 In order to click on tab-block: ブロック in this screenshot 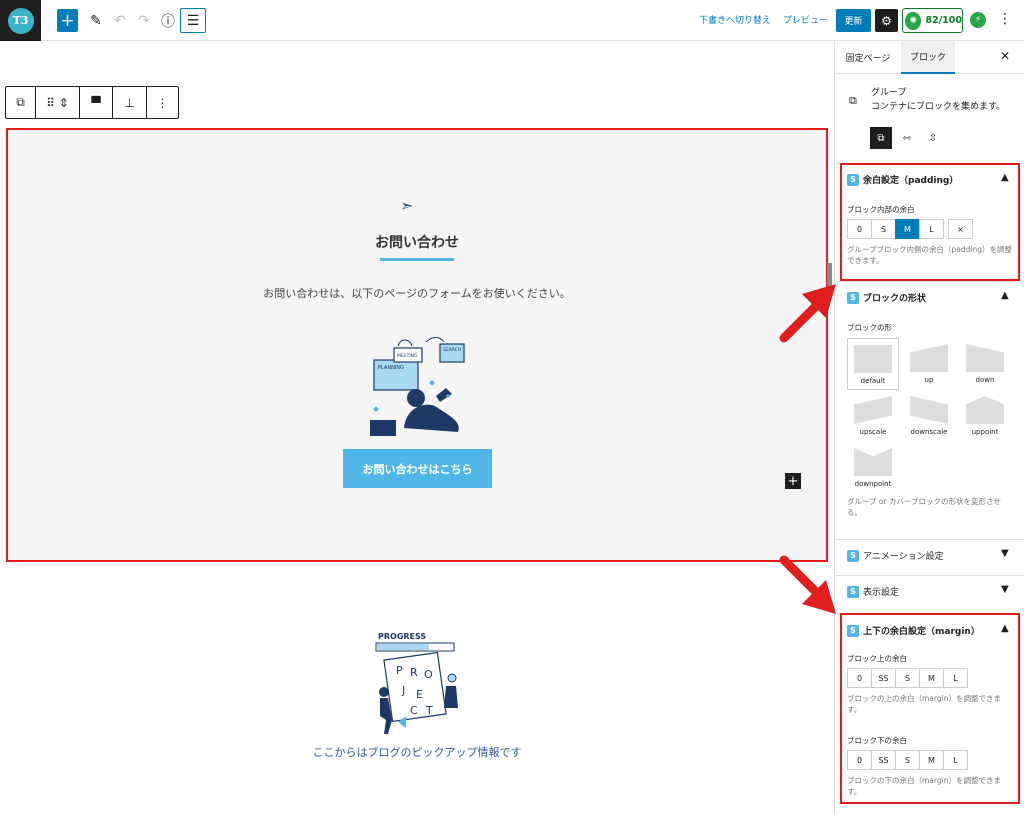, I will do `click(928, 57)`.